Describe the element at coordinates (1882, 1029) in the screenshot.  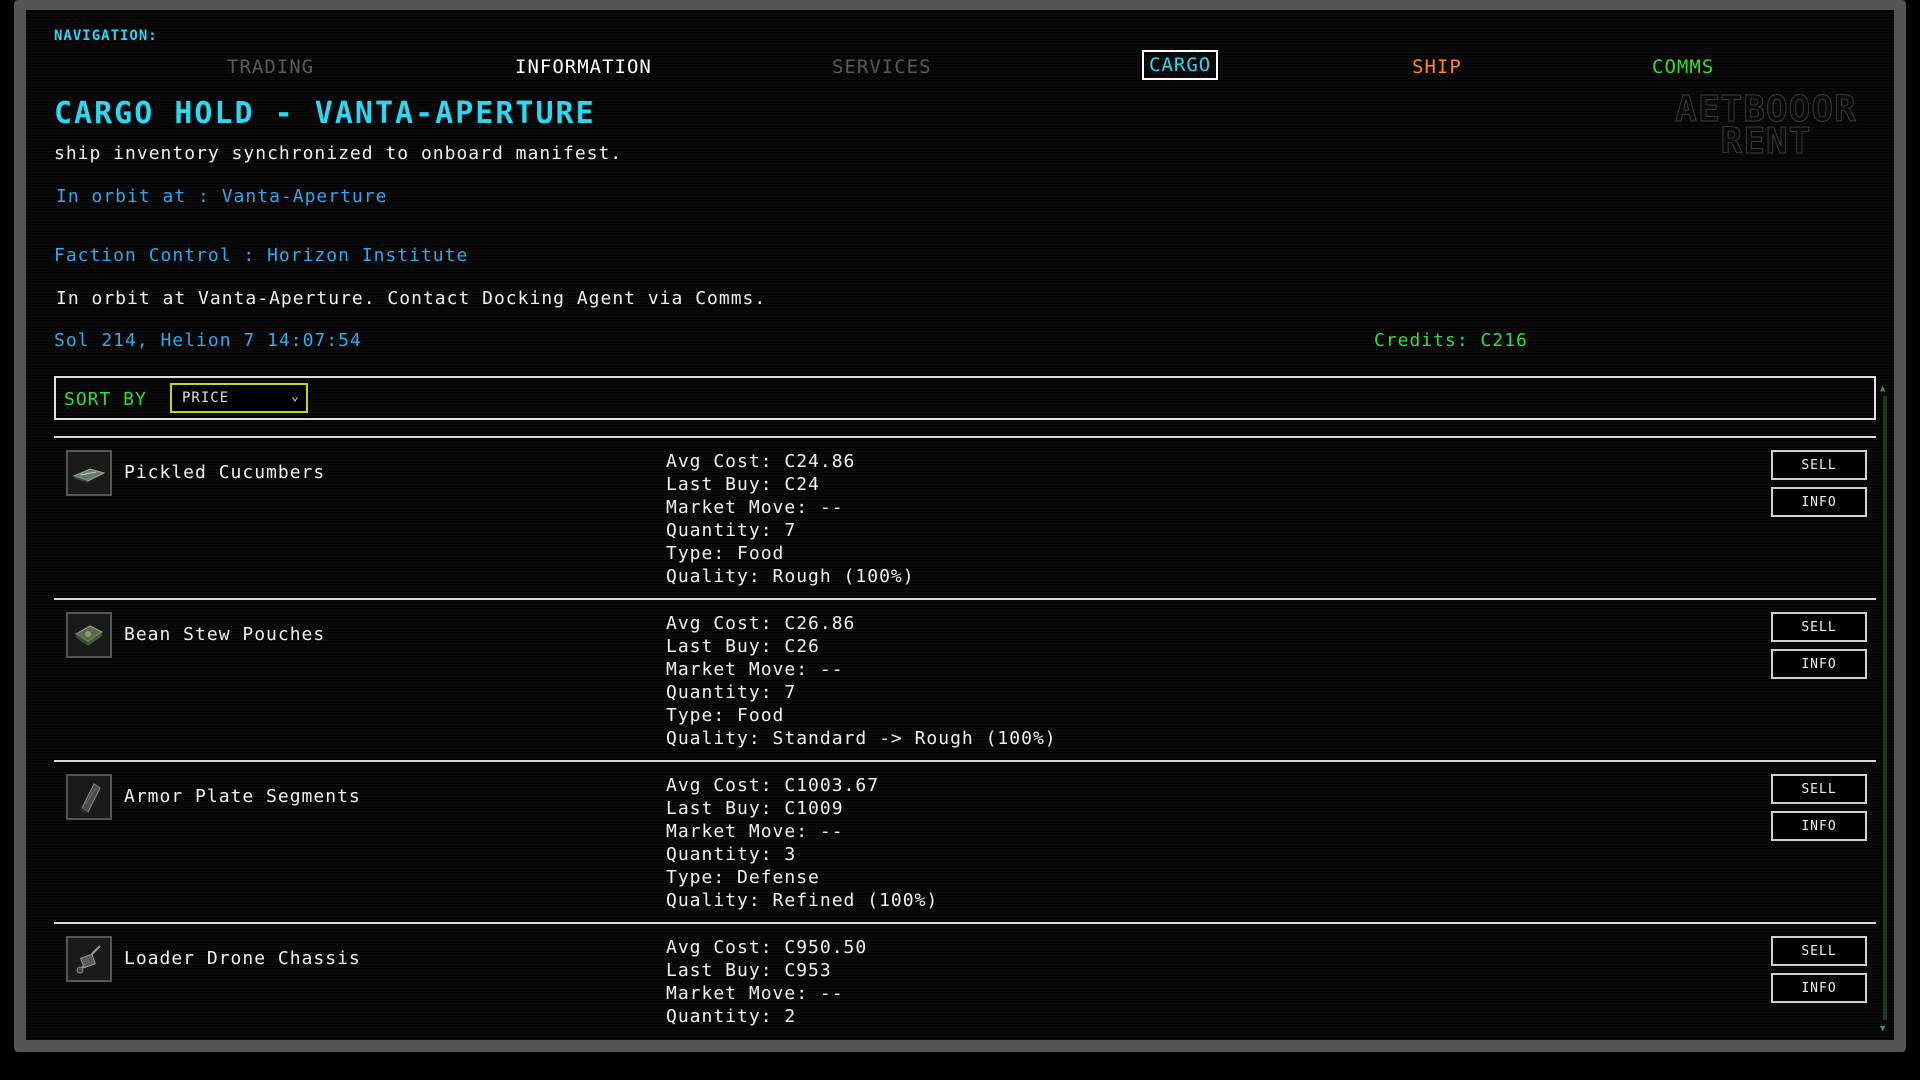
I see `scroll-down-icon: ▼` at that location.